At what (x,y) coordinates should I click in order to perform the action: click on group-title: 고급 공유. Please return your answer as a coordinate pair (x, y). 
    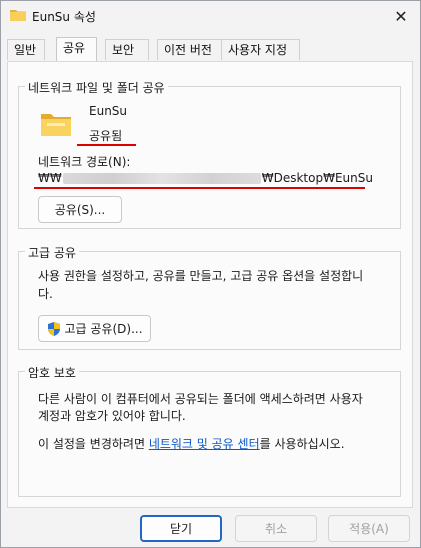
    Looking at the image, I should click on (52, 252).